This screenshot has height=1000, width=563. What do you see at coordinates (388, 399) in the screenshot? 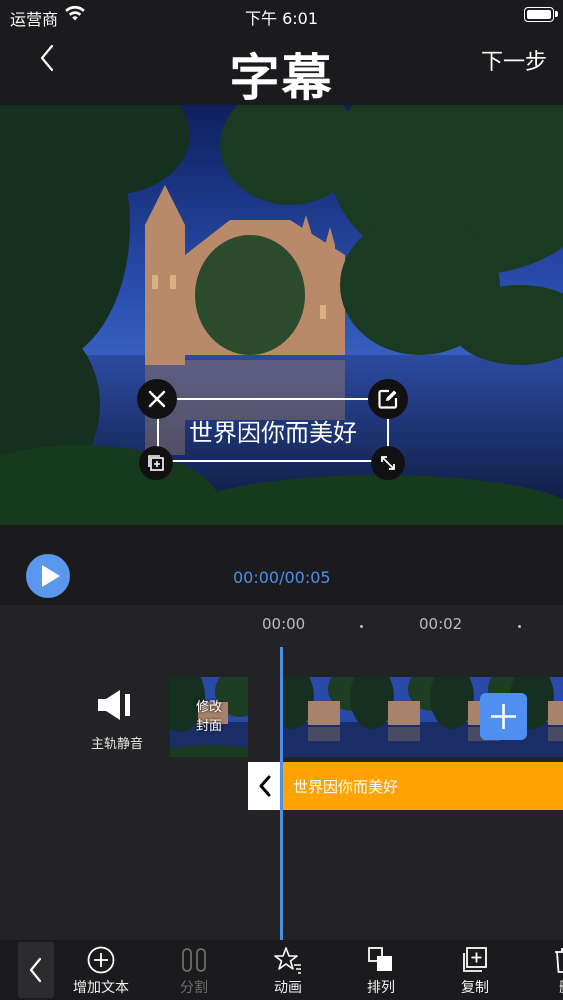
I see `edit-icon` at bounding box center [388, 399].